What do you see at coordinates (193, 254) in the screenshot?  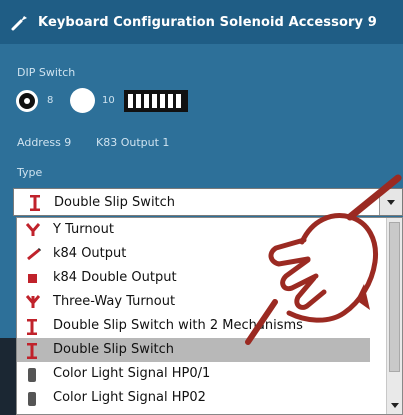 I see `dropdown-item-k84-output: k84 Output` at bounding box center [193, 254].